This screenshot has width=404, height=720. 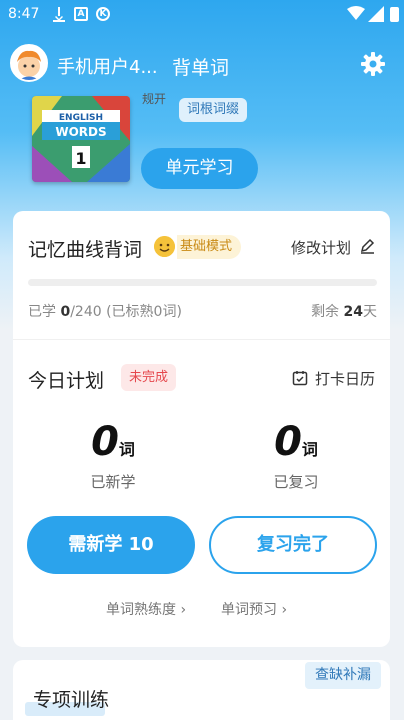 I want to click on edit-plan-link: 修改计划, so click(x=321, y=247).